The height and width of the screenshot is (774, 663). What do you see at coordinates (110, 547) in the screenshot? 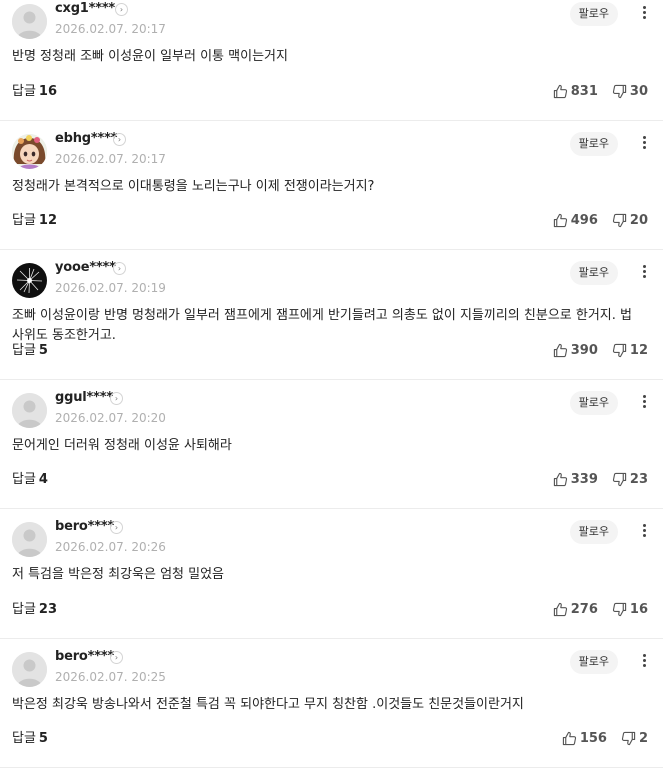
I see `comment-timestamp: 2026.02.07. 20:26` at bounding box center [110, 547].